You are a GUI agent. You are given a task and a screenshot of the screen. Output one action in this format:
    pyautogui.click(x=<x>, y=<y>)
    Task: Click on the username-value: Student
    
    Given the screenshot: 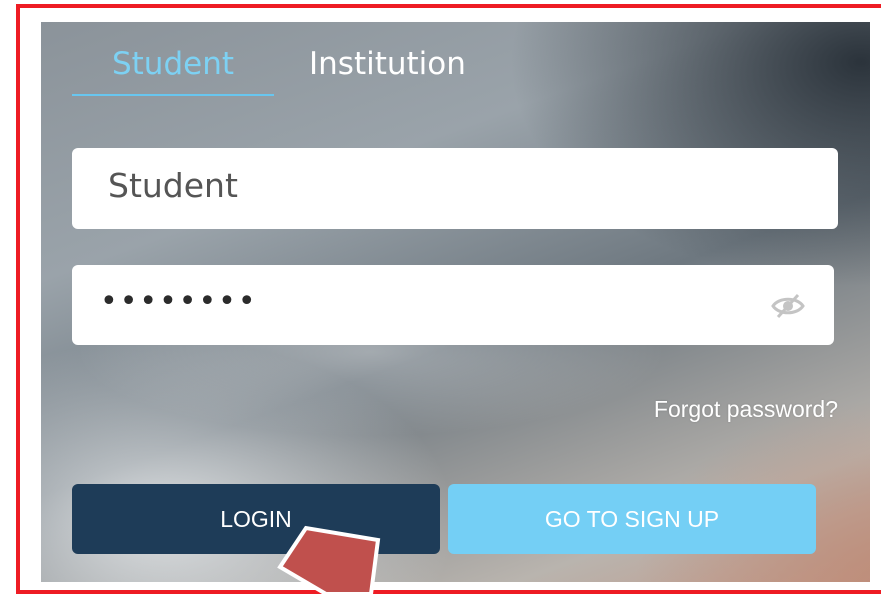 What is the action you would take?
    pyautogui.click(x=173, y=185)
    